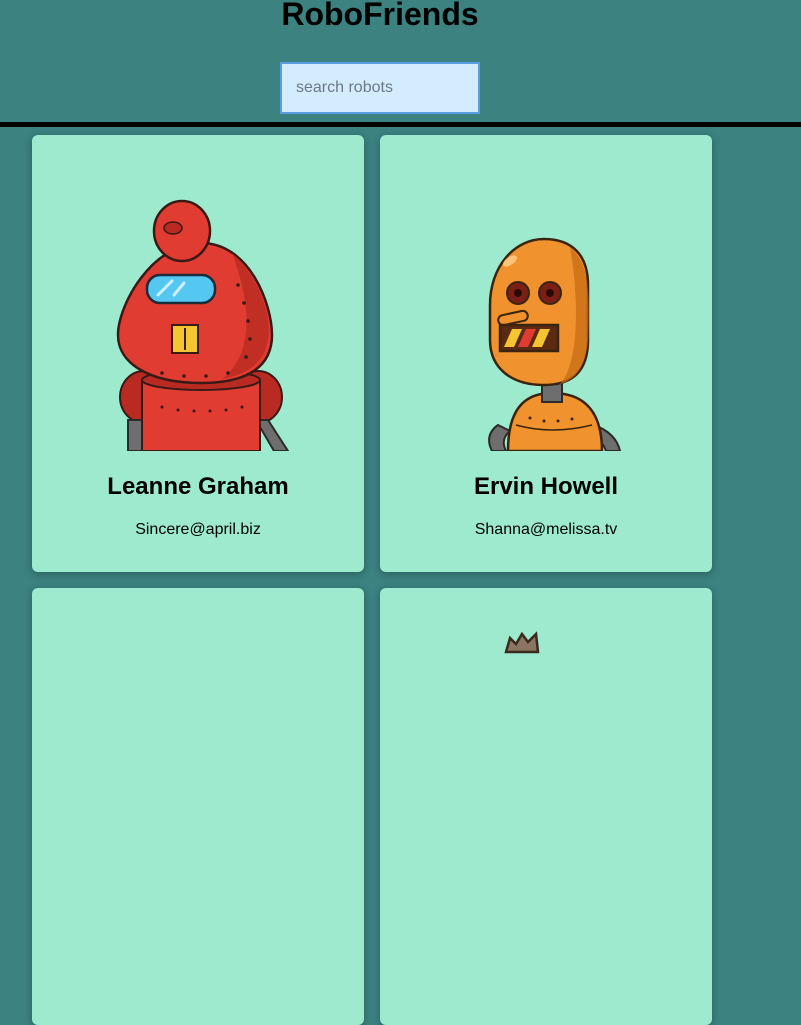 Image resolution: width=801 pixels, height=1025 pixels. Describe the element at coordinates (198, 529) in the screenshot. I see `robot-email: Sincere@april.biz` at that location.